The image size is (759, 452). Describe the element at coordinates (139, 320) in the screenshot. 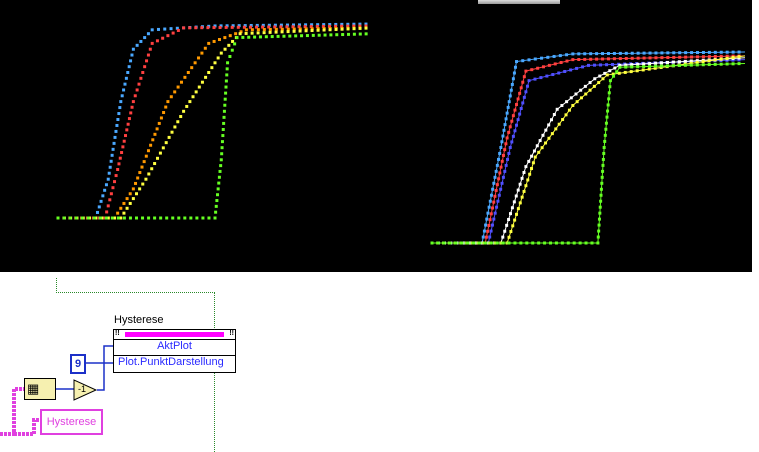

I see `property-node-title: Hysterese` at that location.